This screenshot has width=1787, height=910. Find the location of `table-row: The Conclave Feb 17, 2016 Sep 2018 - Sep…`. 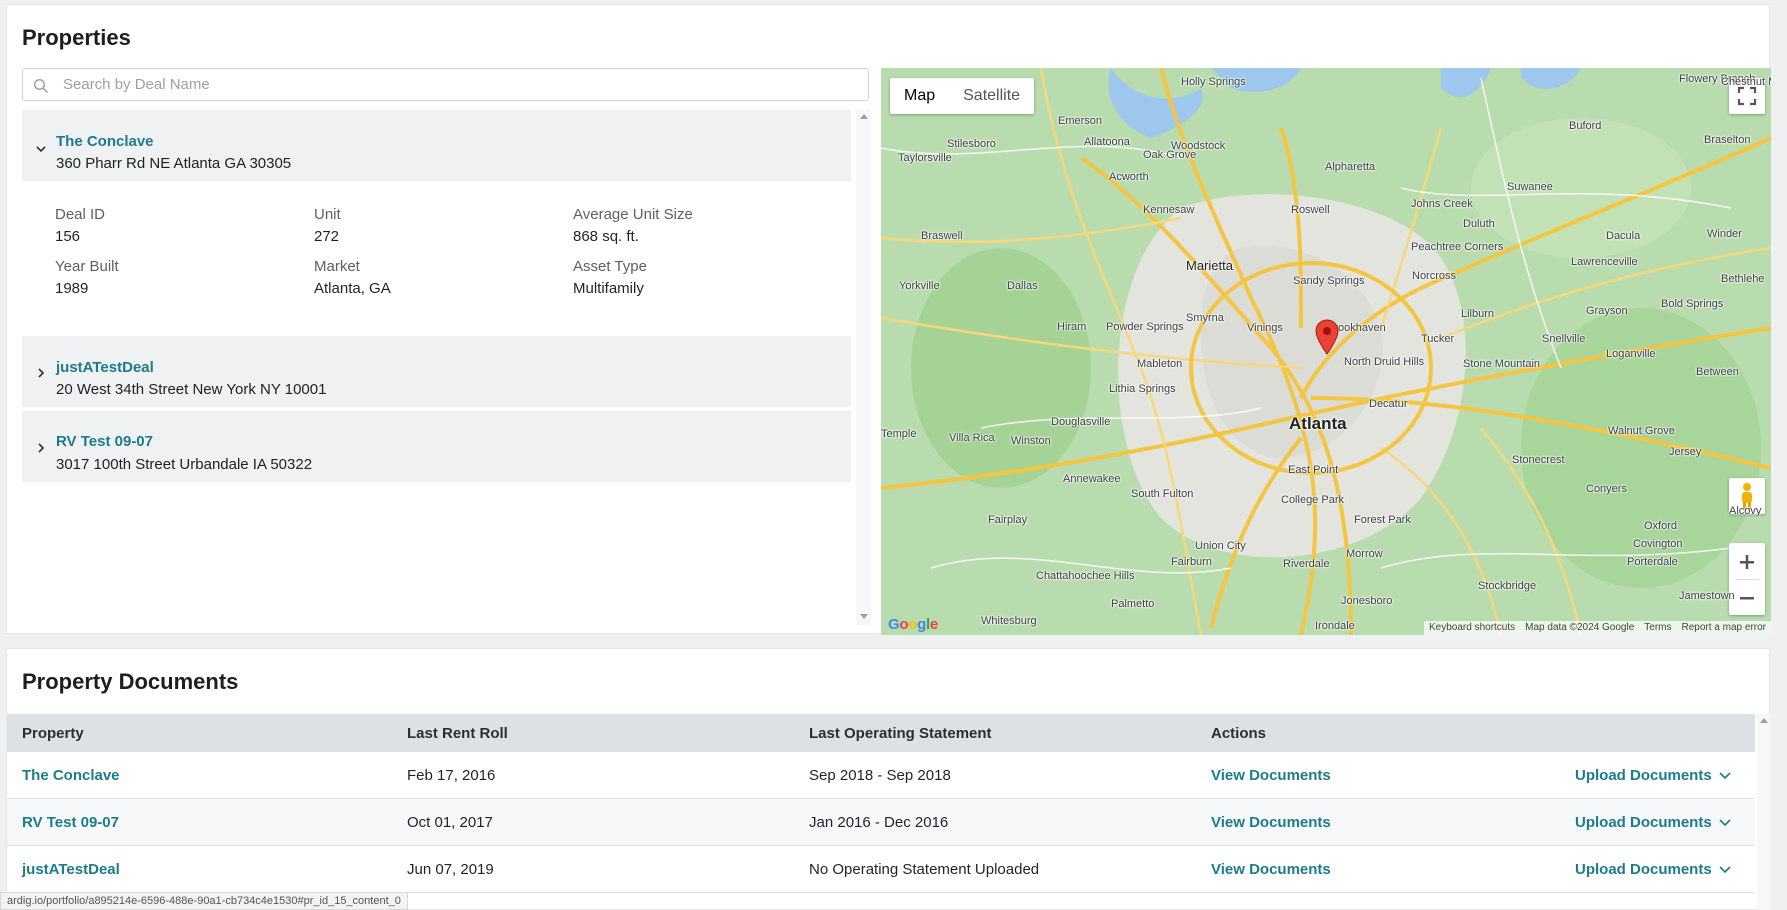

table-row: The Conclave Feb 17, 2016 Sep 2018 - Sep… is located at coordinates (881, 775).